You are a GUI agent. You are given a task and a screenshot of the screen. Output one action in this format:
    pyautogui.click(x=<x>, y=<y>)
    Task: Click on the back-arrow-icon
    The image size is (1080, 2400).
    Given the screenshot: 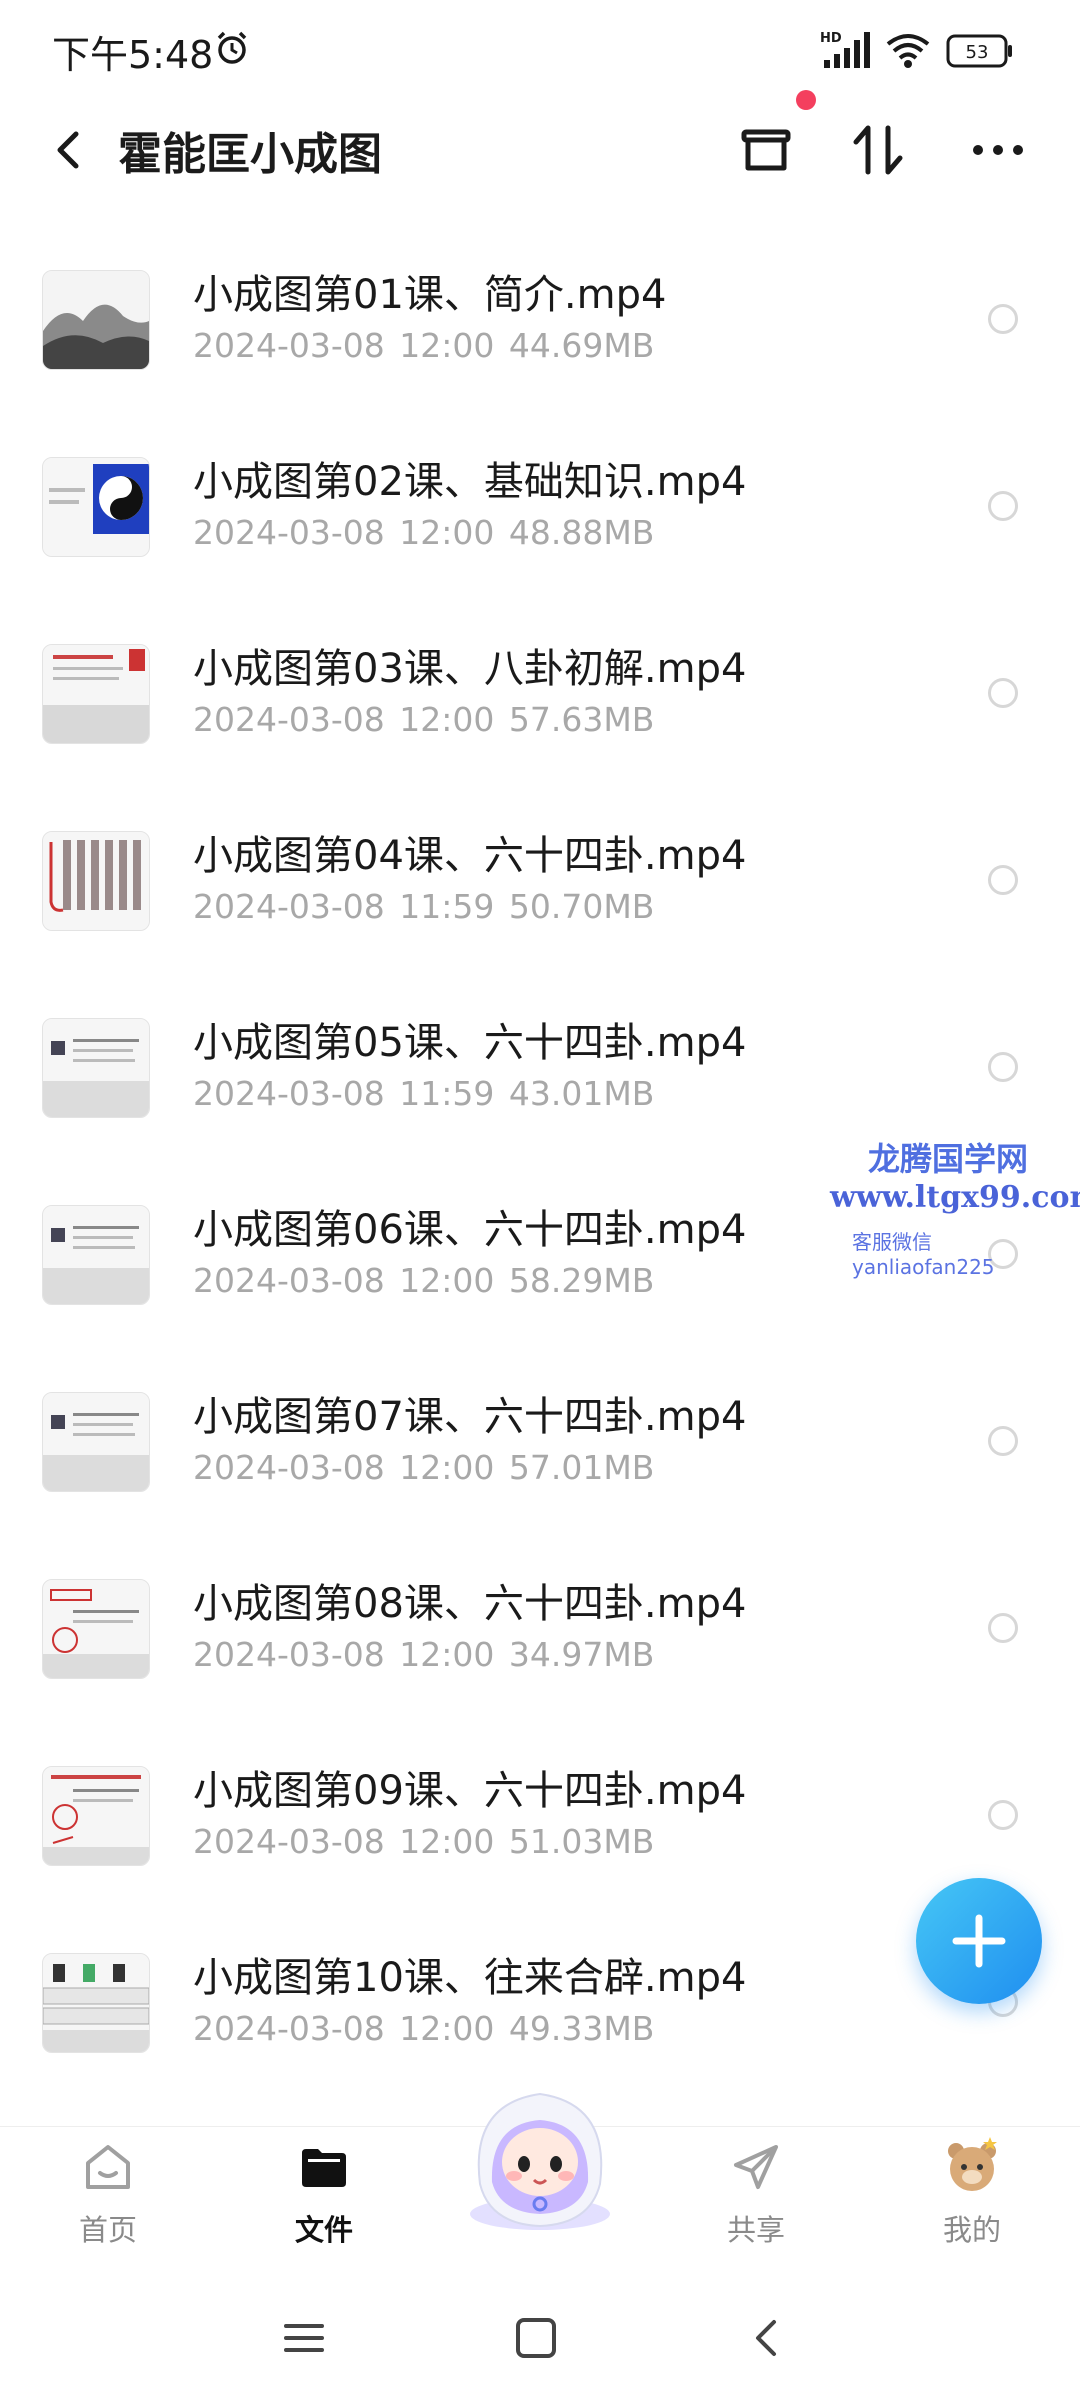 What is the action you would take?
    pyautogui.click(x=70, y=150)
    